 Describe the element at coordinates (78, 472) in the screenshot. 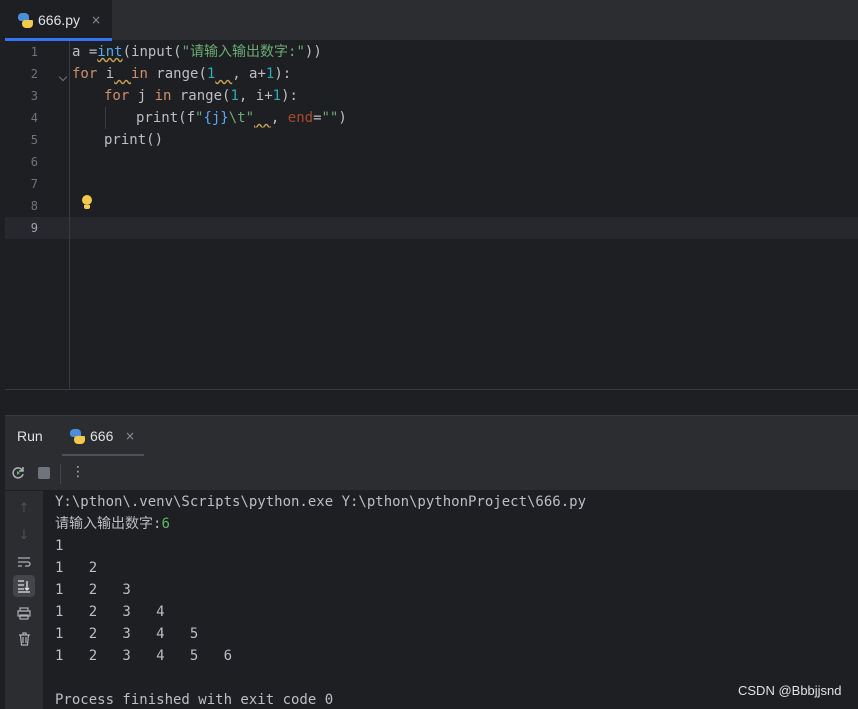

I see `more-options-button: ⋮` at that location.